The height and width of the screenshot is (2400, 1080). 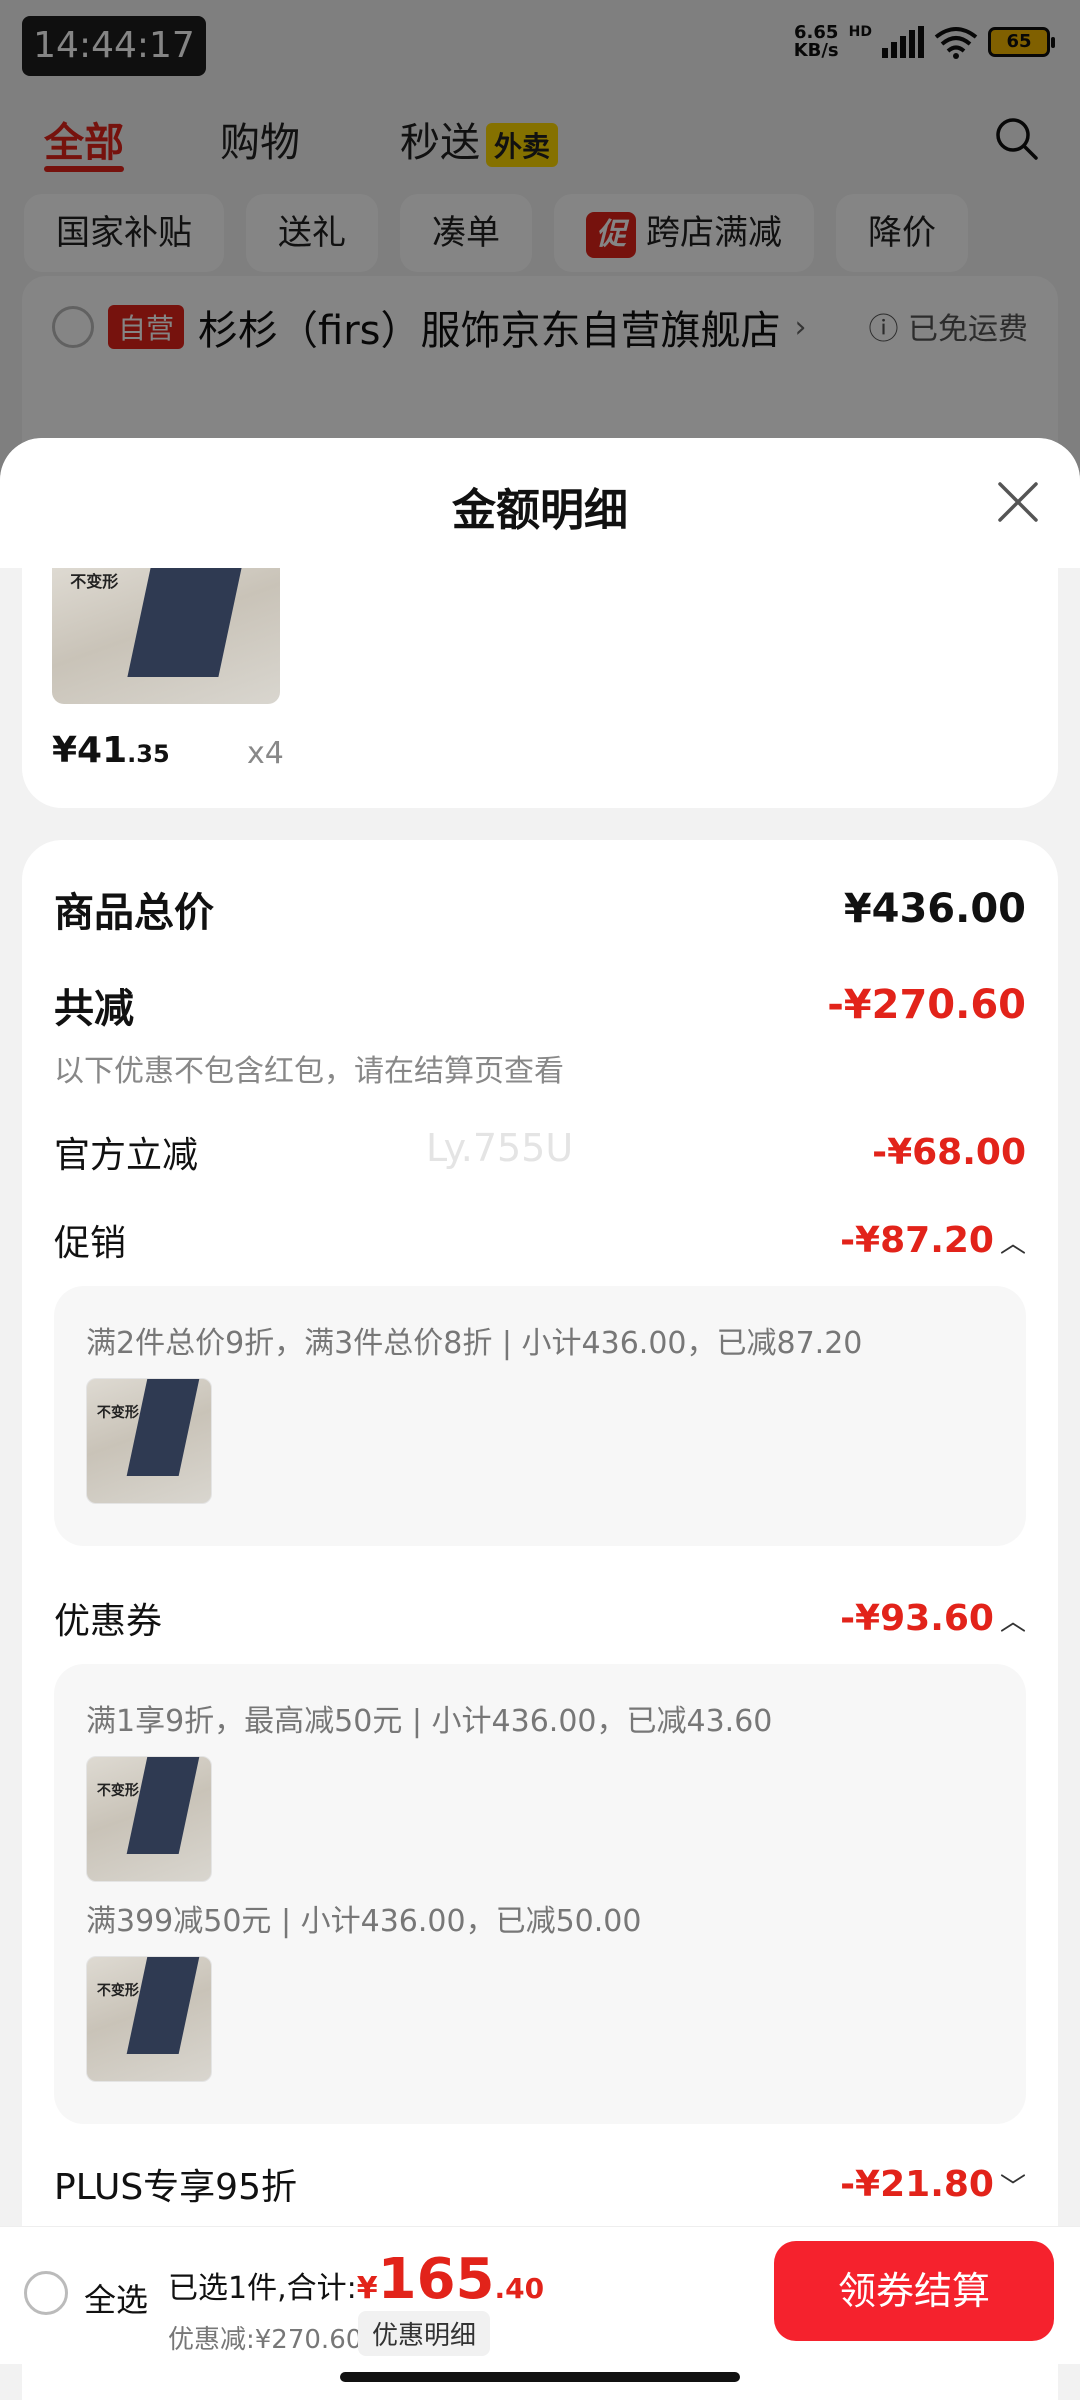 I want to click on promotion-detail-box: 满2件总价9折，满3件总价8折 | 小计436.00，已减87.20 不变形, so click(x=540, y=1416).